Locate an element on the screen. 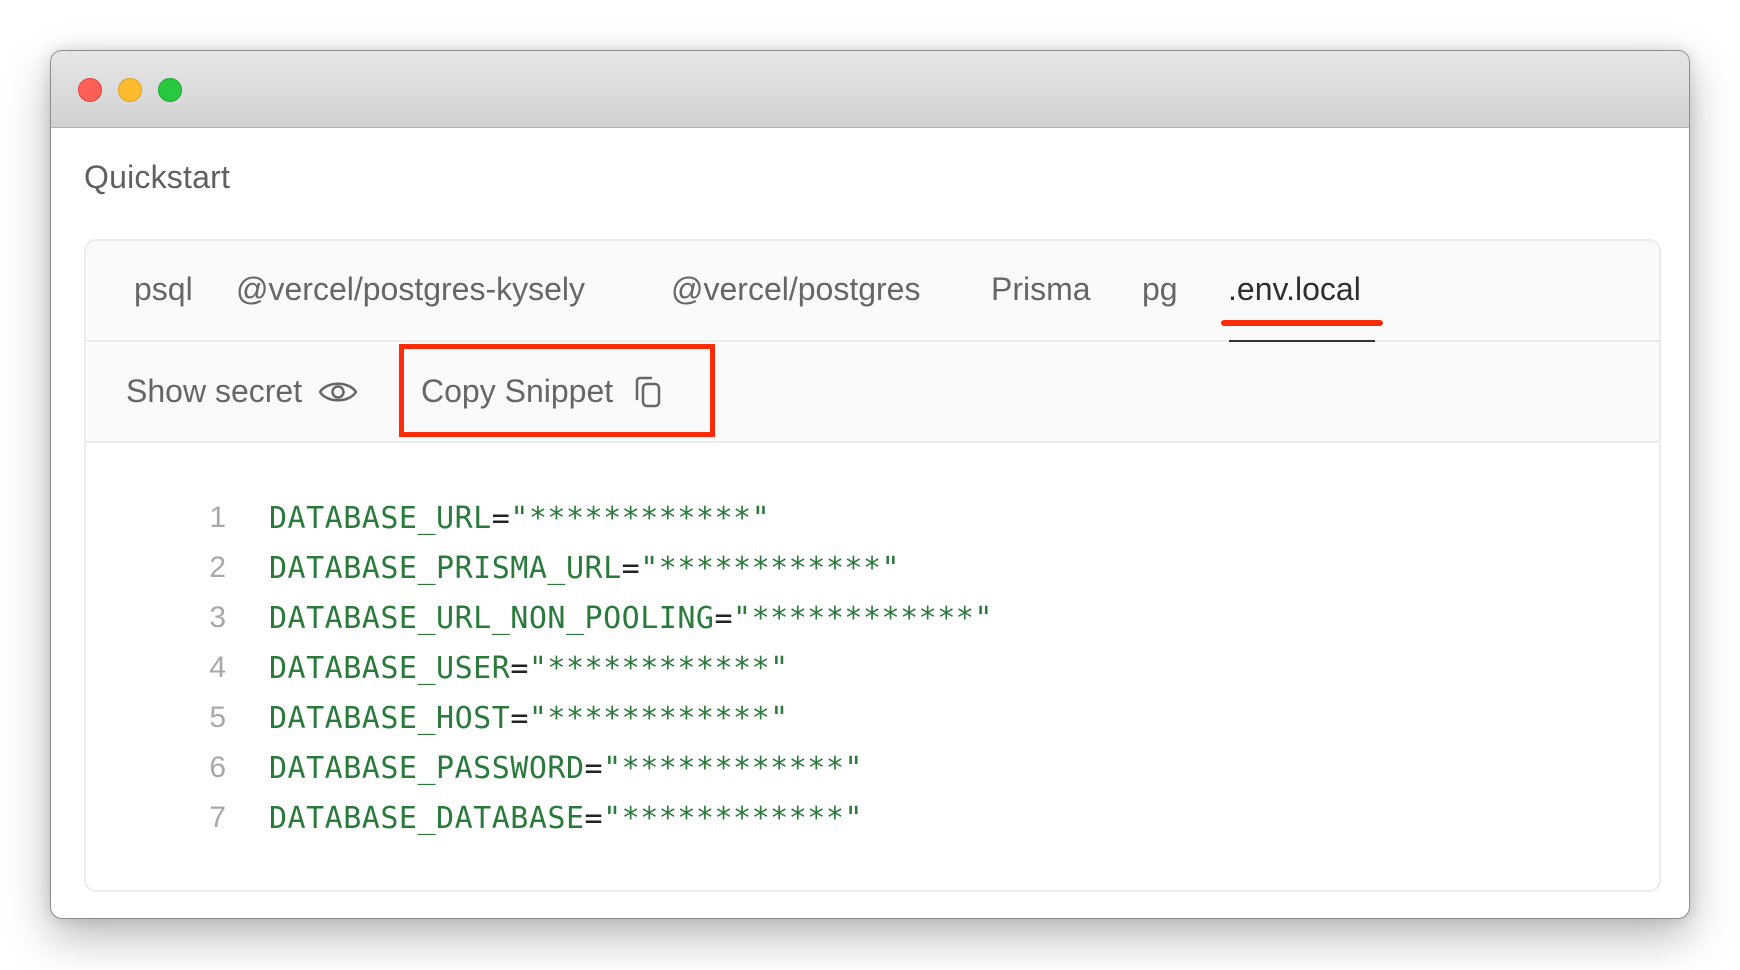  code-line: 1 DATABASE_URL="************" is located at coordinates (428, 518).